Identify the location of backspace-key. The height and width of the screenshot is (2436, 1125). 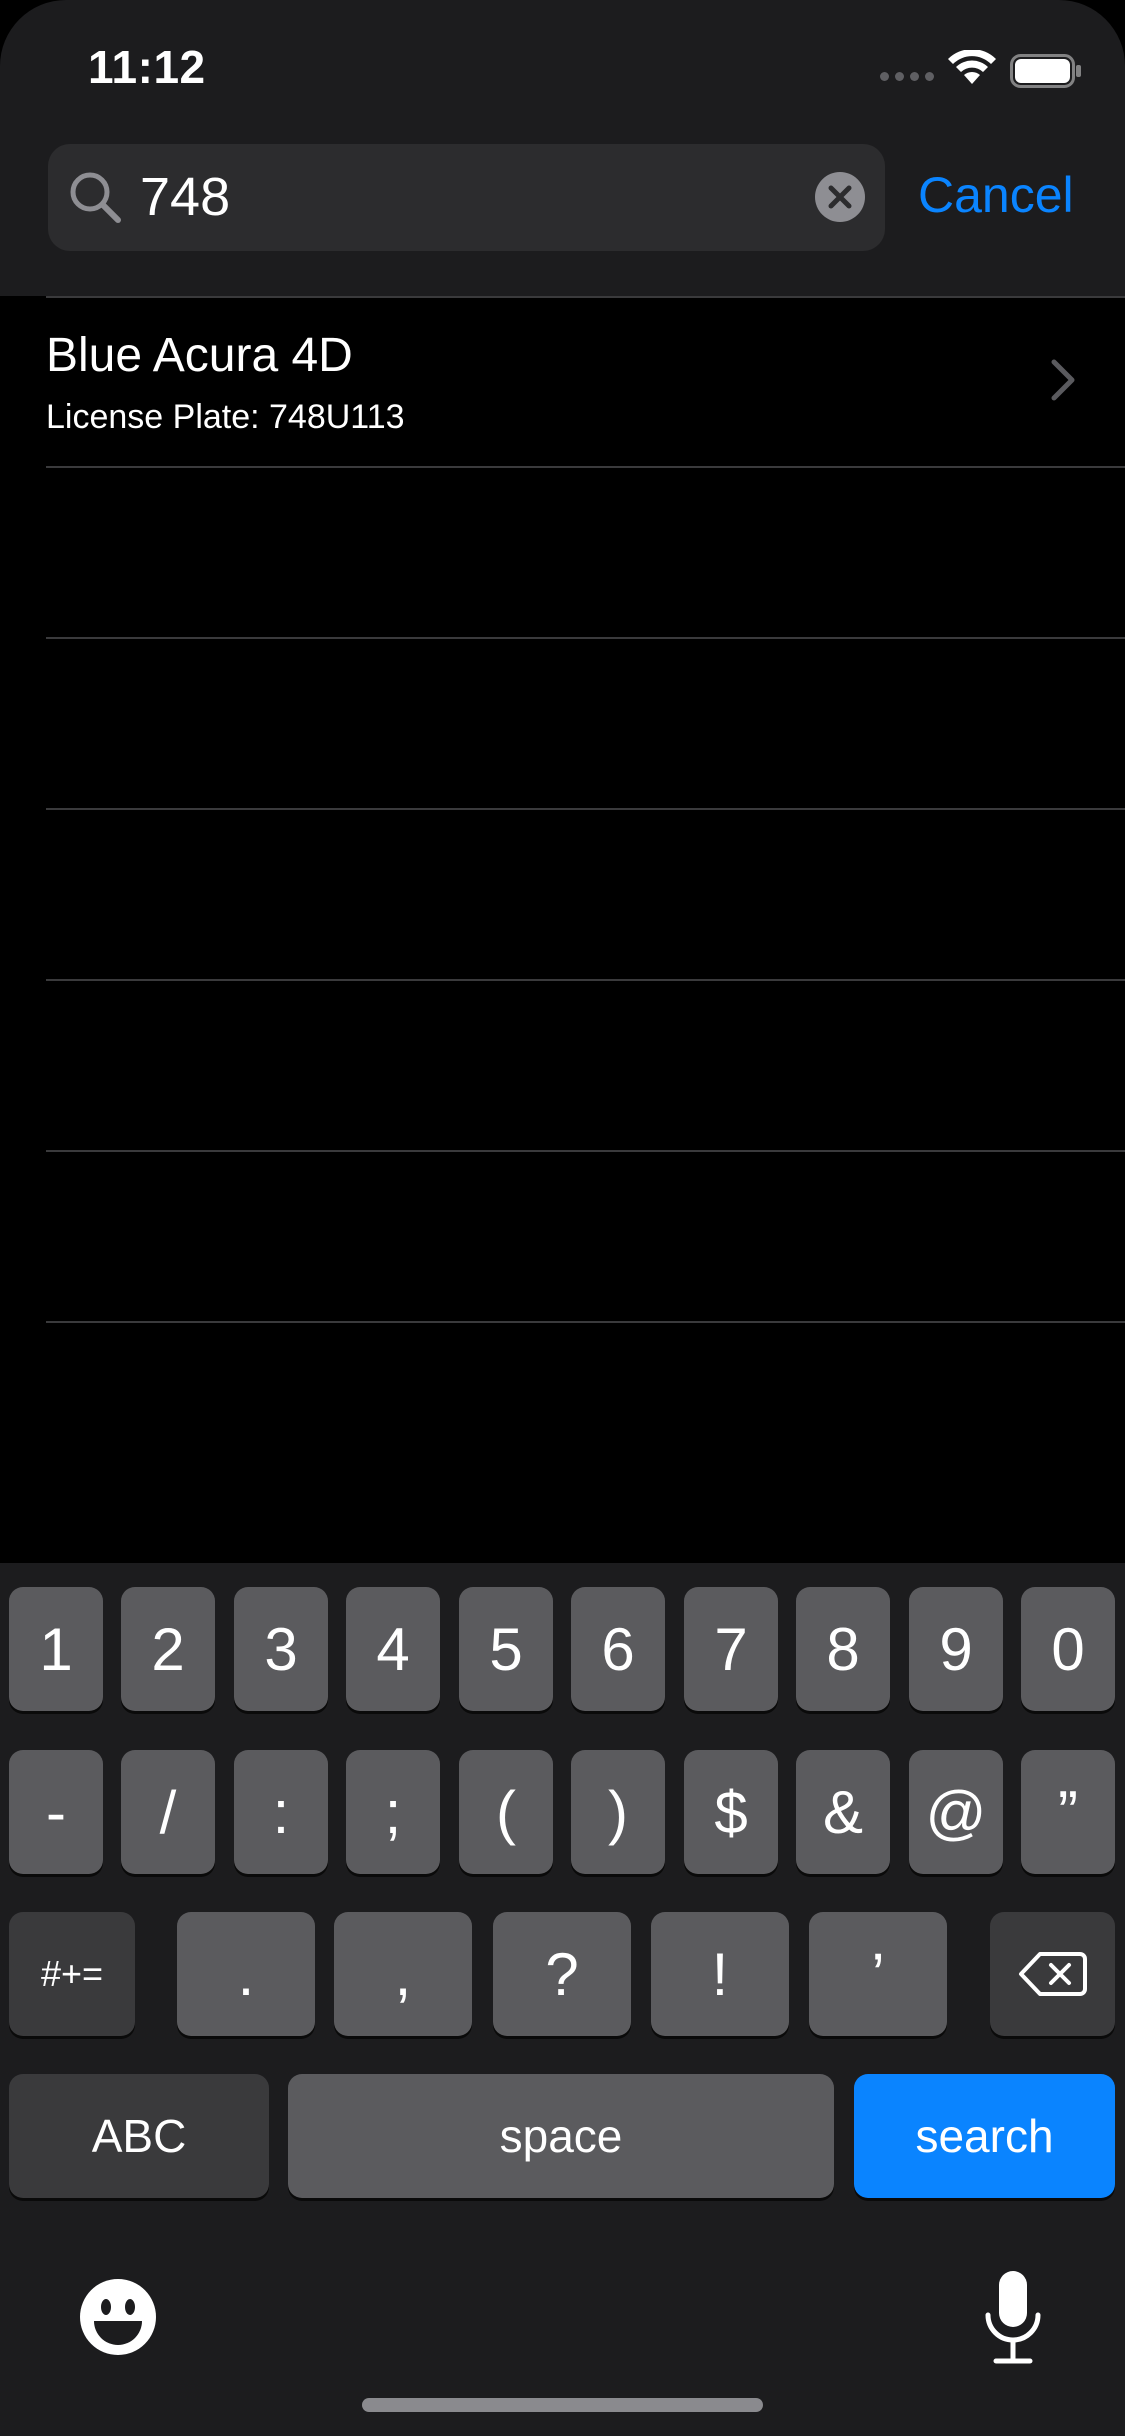
(1052, 1974).